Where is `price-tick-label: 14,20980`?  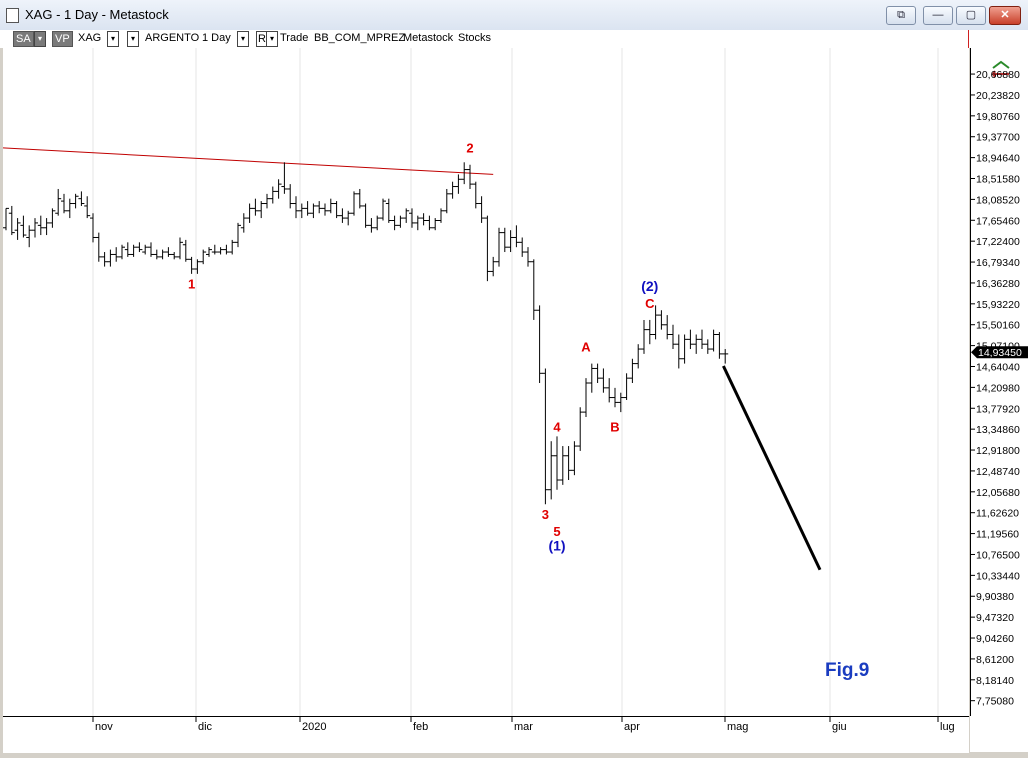 price-tick-label: 14,20980 is located at coordinates (998, 388).